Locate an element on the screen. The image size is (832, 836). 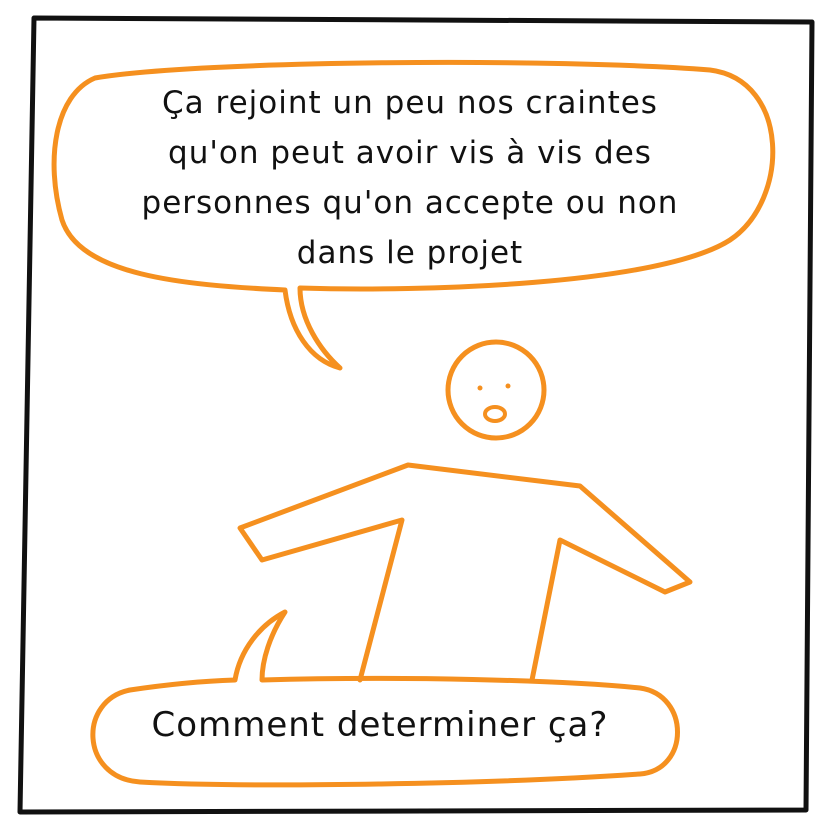
character-body is located at coordinates (465, 572).